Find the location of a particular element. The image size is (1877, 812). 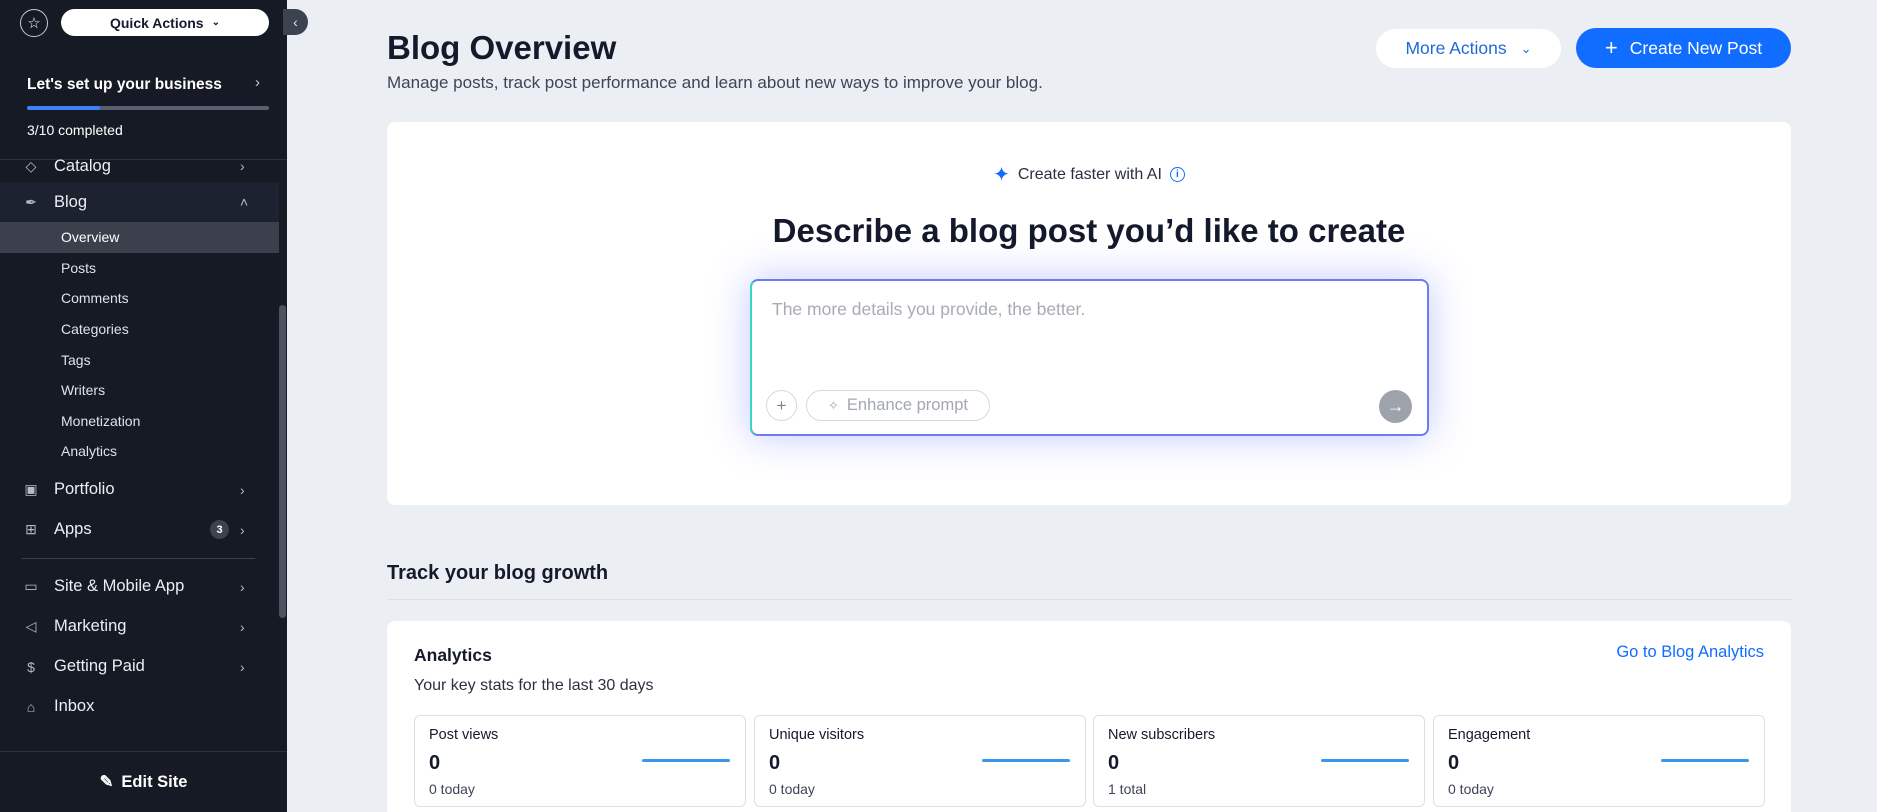

apps-icon: ⊞ is located at coordinates (31, 529).